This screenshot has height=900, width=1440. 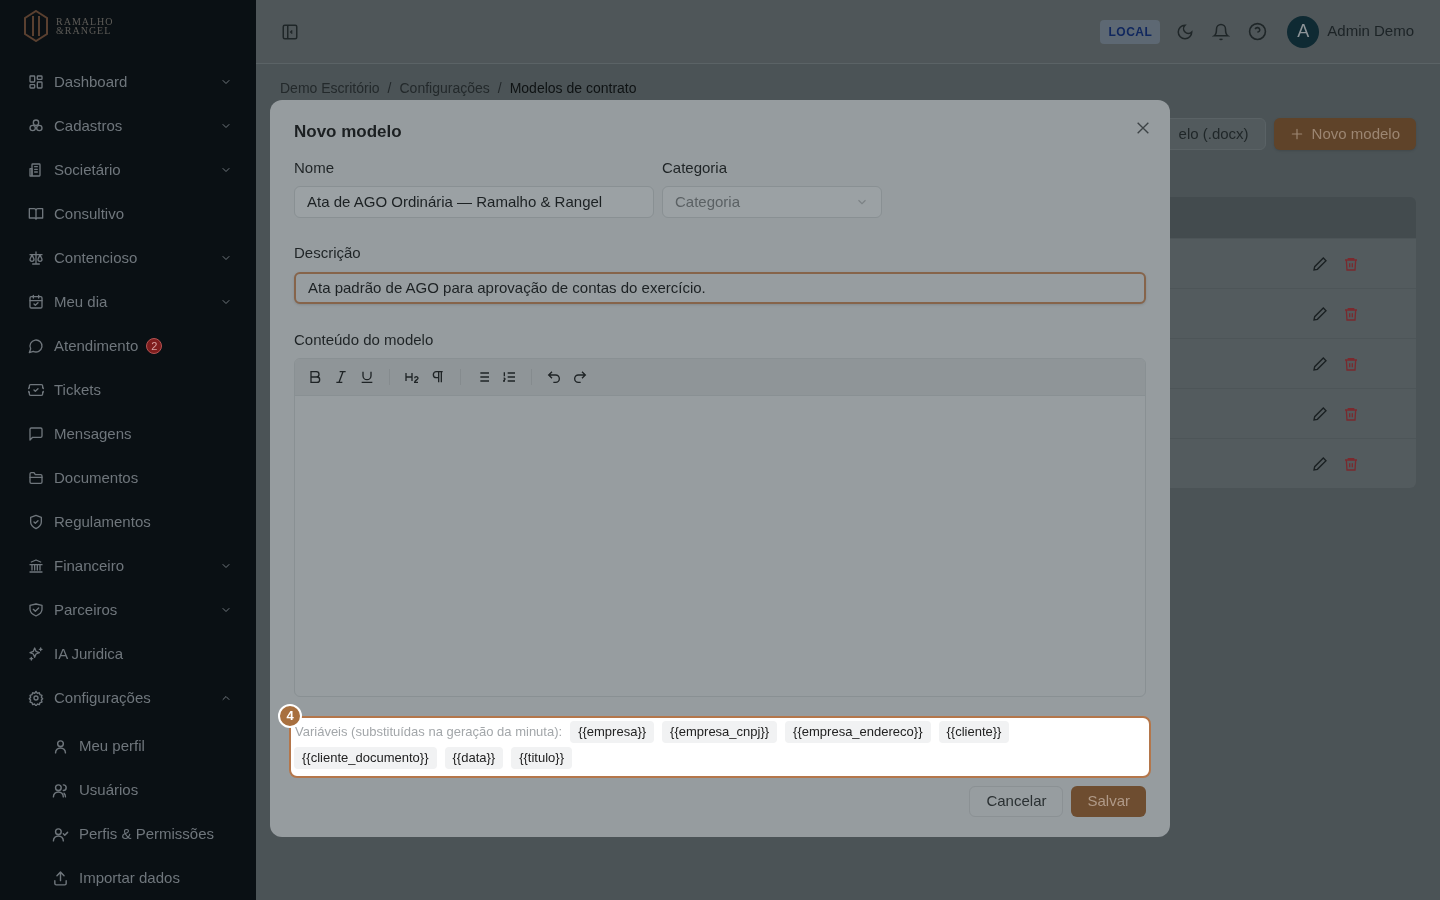 What do you see at coordinates (314, 167) in the screenshot?
I see `field-label: Nome` at bounding box center [314, 167].